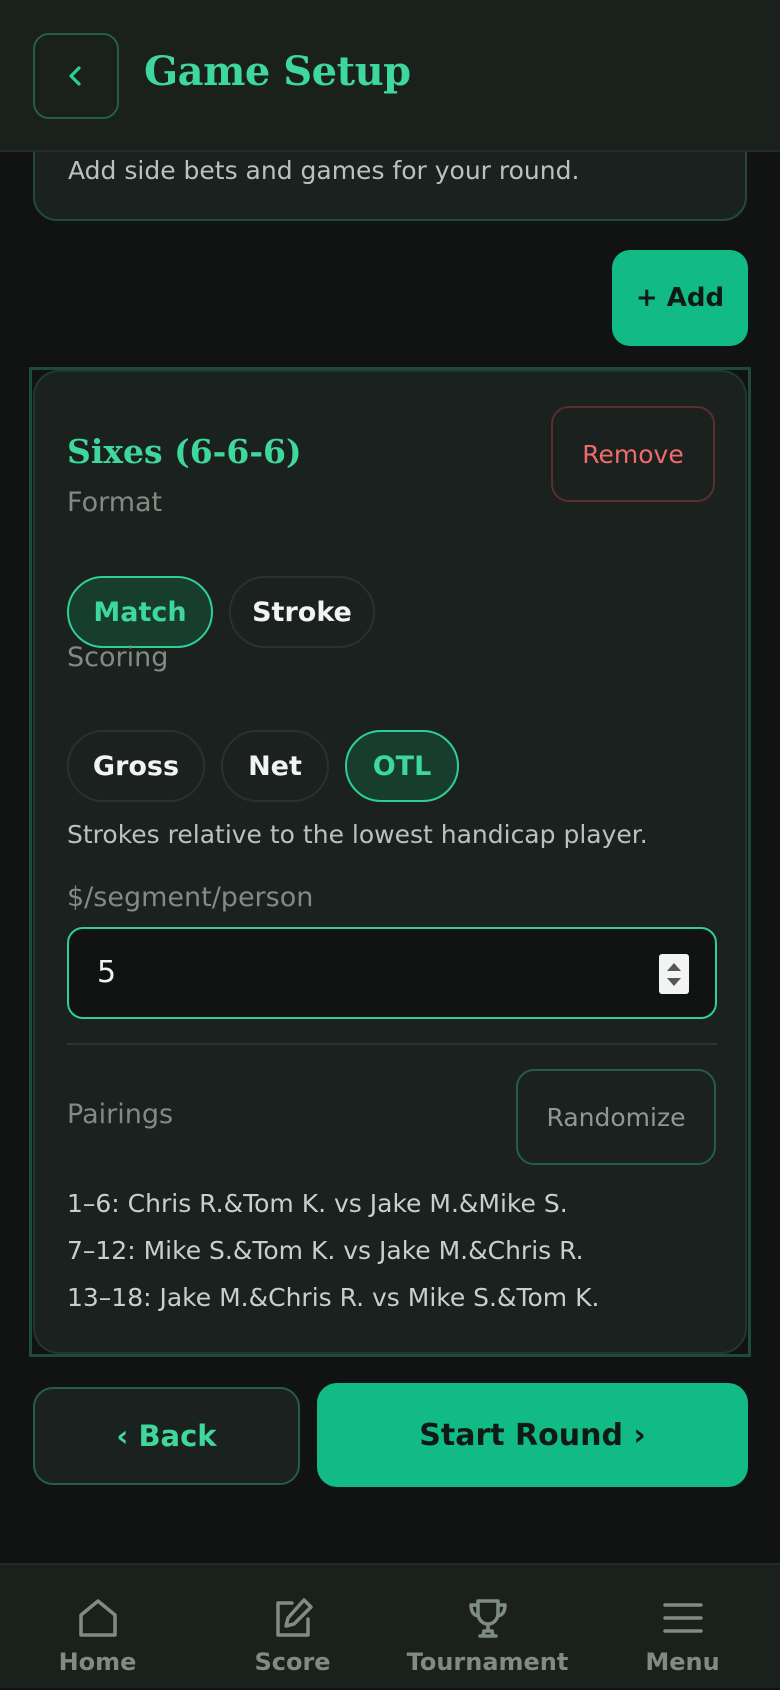 This screenshot has height=1690, width=780. What do you see at coordinates (402, 766) in the screenshot?
I see `scoring-option-otl: OTL` at bounding box center [402, 766].